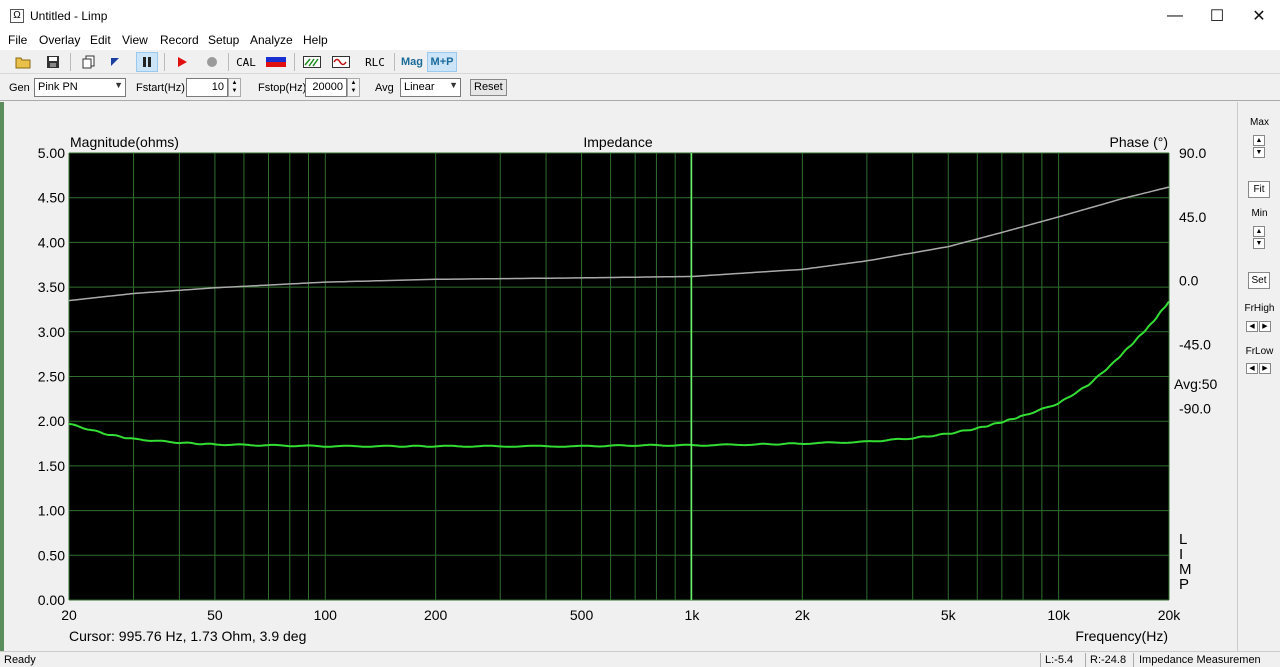 This screenshot has height=667, width=1280. Describe the element at coordinates (23, 62) in the screenshot. I see `open-folder-icon` at that location.